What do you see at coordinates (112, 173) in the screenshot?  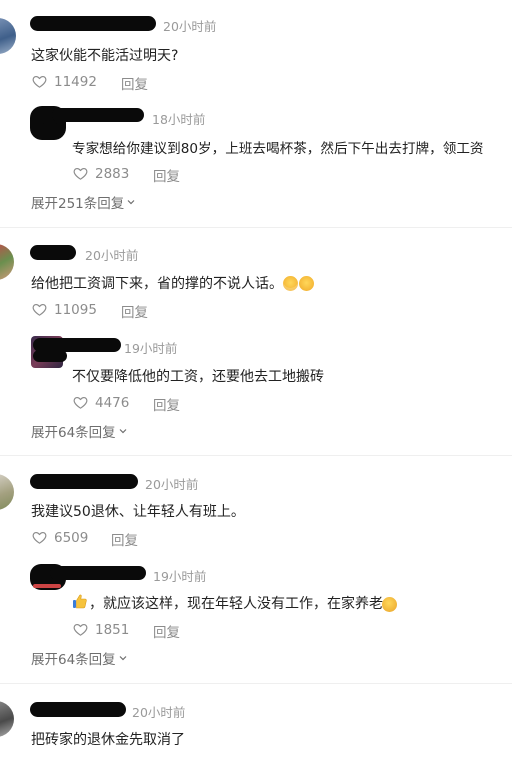 I see `like-count: 2883` at bounding box center [112, 173].